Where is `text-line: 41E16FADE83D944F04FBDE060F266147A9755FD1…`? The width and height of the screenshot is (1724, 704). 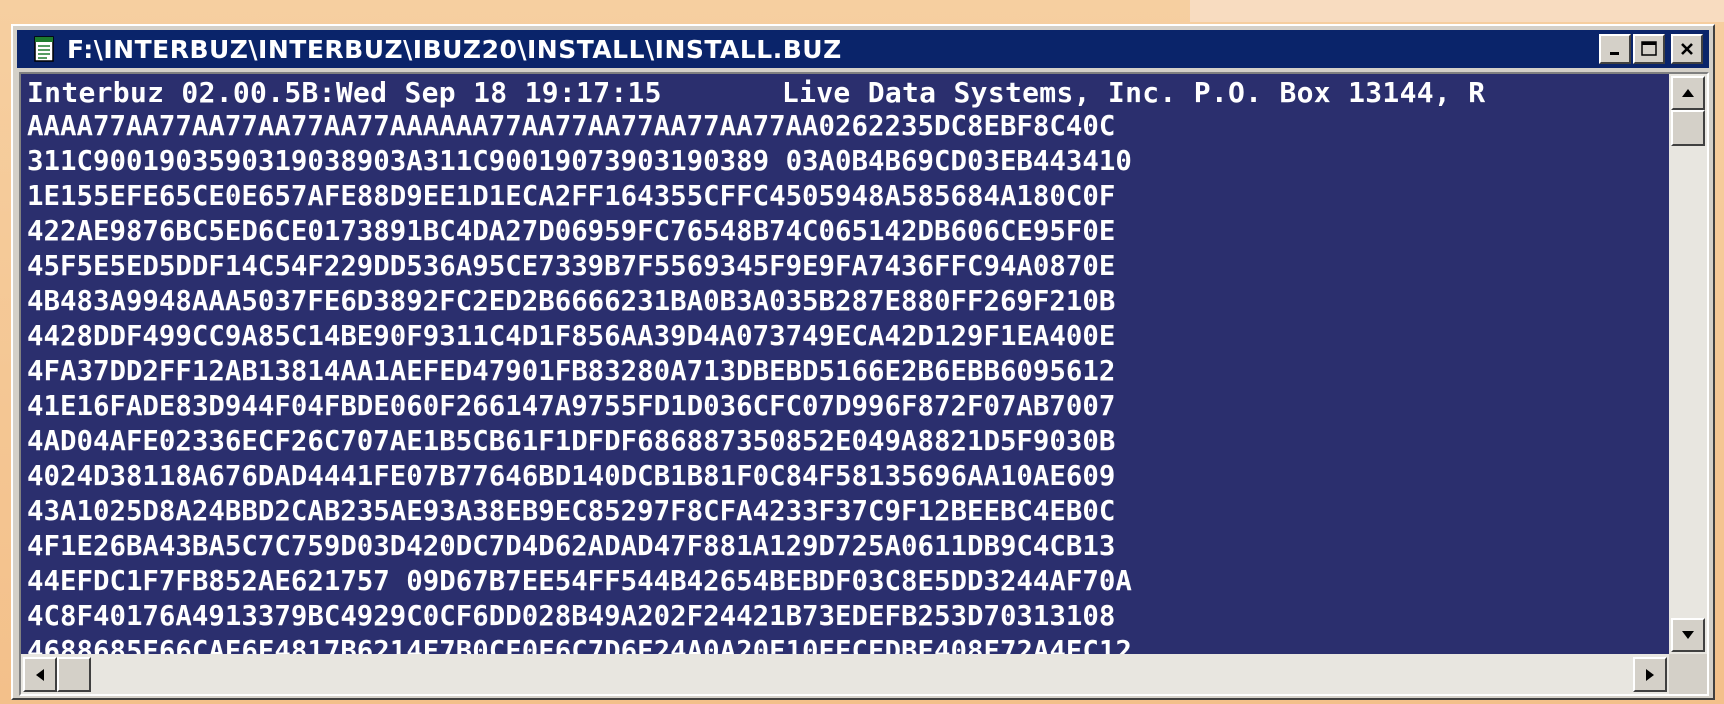
text-line: 41E16FADE83D944F04FBDE060F266147A9755FD1… is located at coordinates (571, 406).